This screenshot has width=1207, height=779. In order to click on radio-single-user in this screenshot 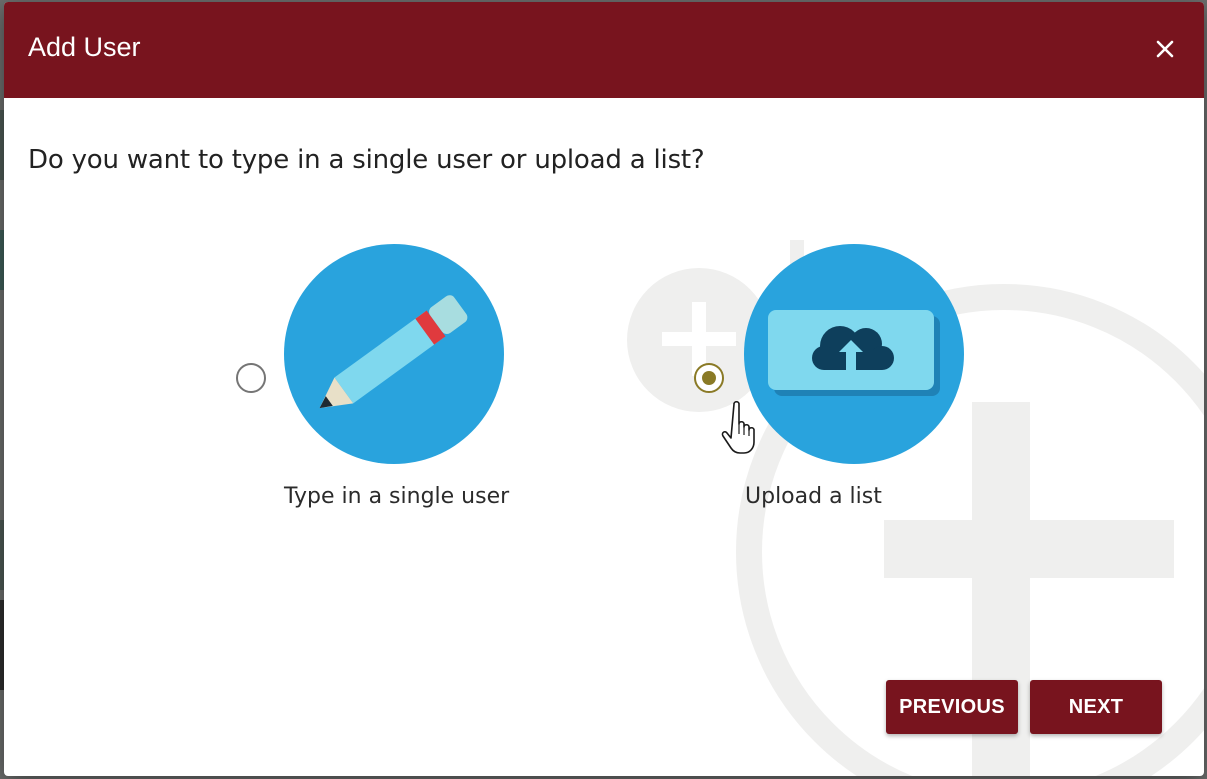, I will do `click(251, 378)`.